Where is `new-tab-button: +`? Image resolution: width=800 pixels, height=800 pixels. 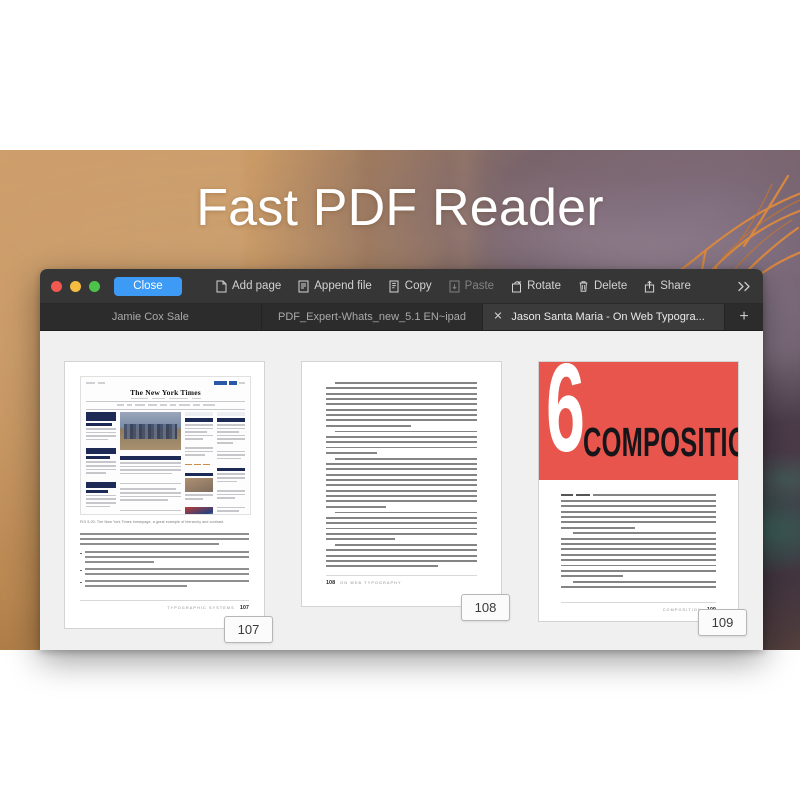
new-tab-button: + is located at coordinates (744, 317).